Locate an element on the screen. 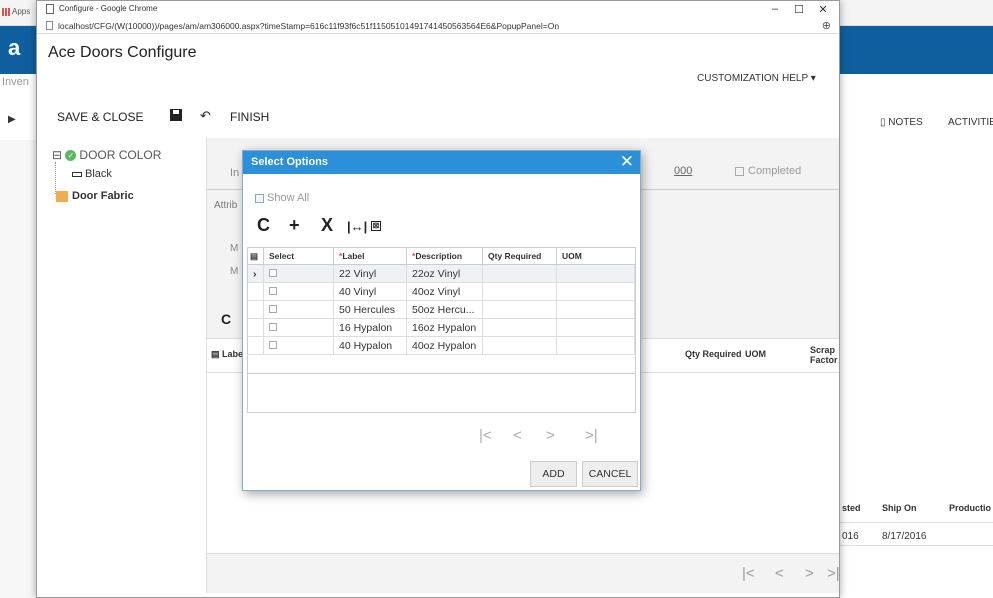 This screenshot has height=598, width=993. close-icon: ✕ is located at coordinates (627, 162).